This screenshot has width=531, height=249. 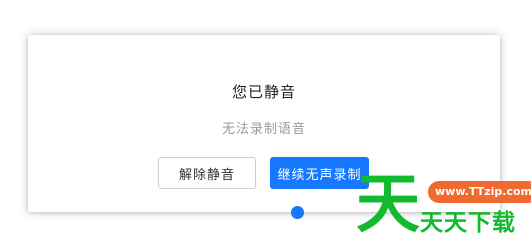 What do you see at coordinates (388, 205) in the screenshot?
I see `watermark-big-char: 天` at bounding box center [388, 205].